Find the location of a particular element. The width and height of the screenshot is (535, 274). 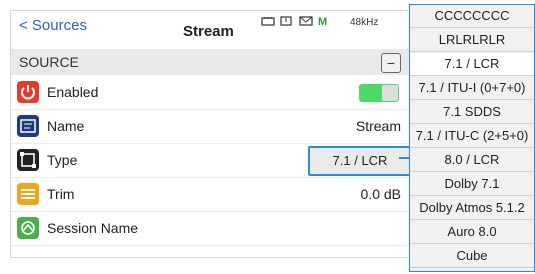

dropdown-option: 7.1 / ITU-C (2+5+0) is located at coordinates (472, 136).